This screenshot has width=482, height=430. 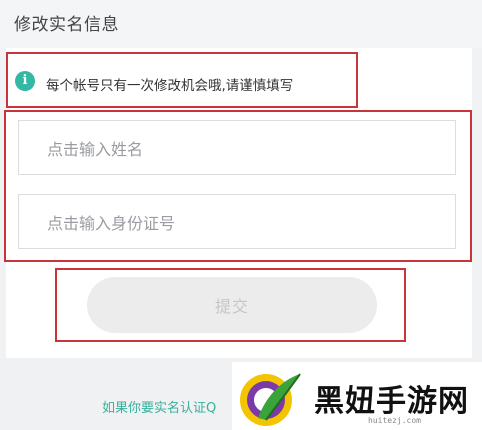 What do you see at coordinates (159, 406) in the screenshot?
I see `real-name-auth-link: 如果你要实名认证Q` at bounding box center [159, 406].